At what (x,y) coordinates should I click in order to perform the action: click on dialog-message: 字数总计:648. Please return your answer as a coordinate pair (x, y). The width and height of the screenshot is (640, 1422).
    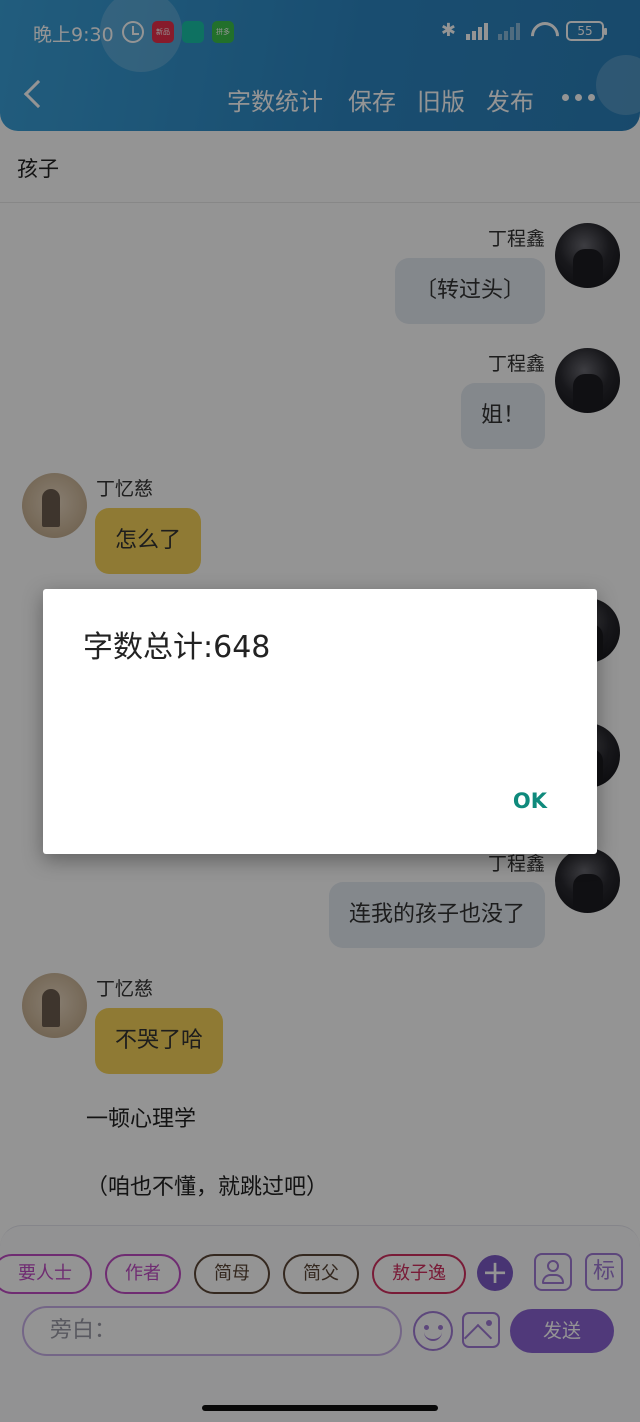
    Looking at the image, I should click on (177, 647).